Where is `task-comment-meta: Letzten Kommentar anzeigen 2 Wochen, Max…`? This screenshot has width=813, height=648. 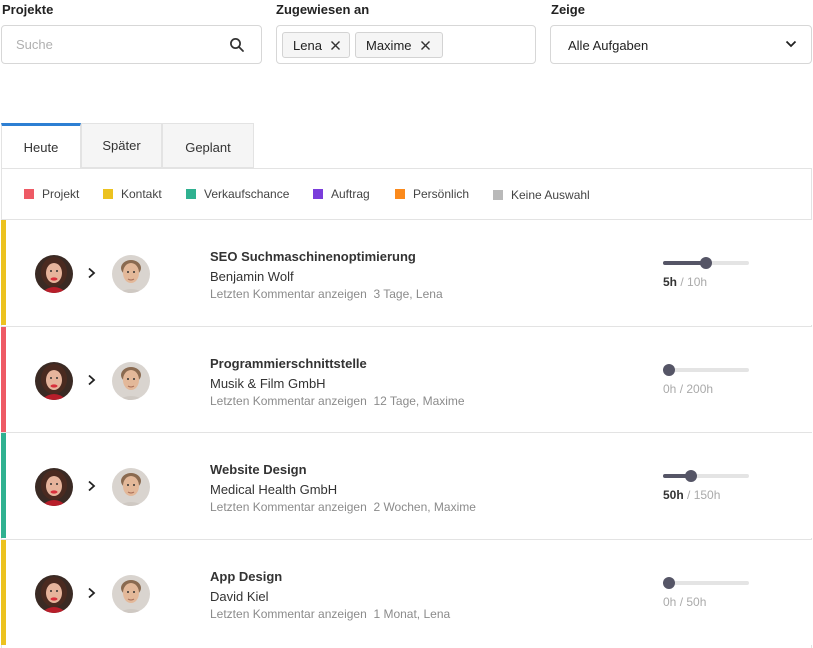 task-comment-meta: Letzten Kommentar anzeigen 2 Wochen, Max… is located at coordinates (343, 507).